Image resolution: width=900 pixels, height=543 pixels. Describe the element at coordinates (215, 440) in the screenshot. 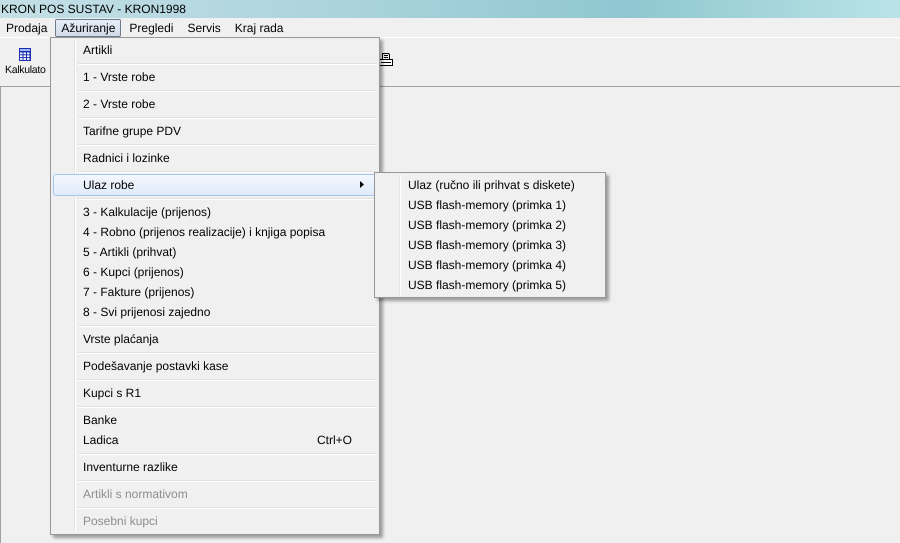

I see `menu-item: Ladica Ctrl+O` at that location.